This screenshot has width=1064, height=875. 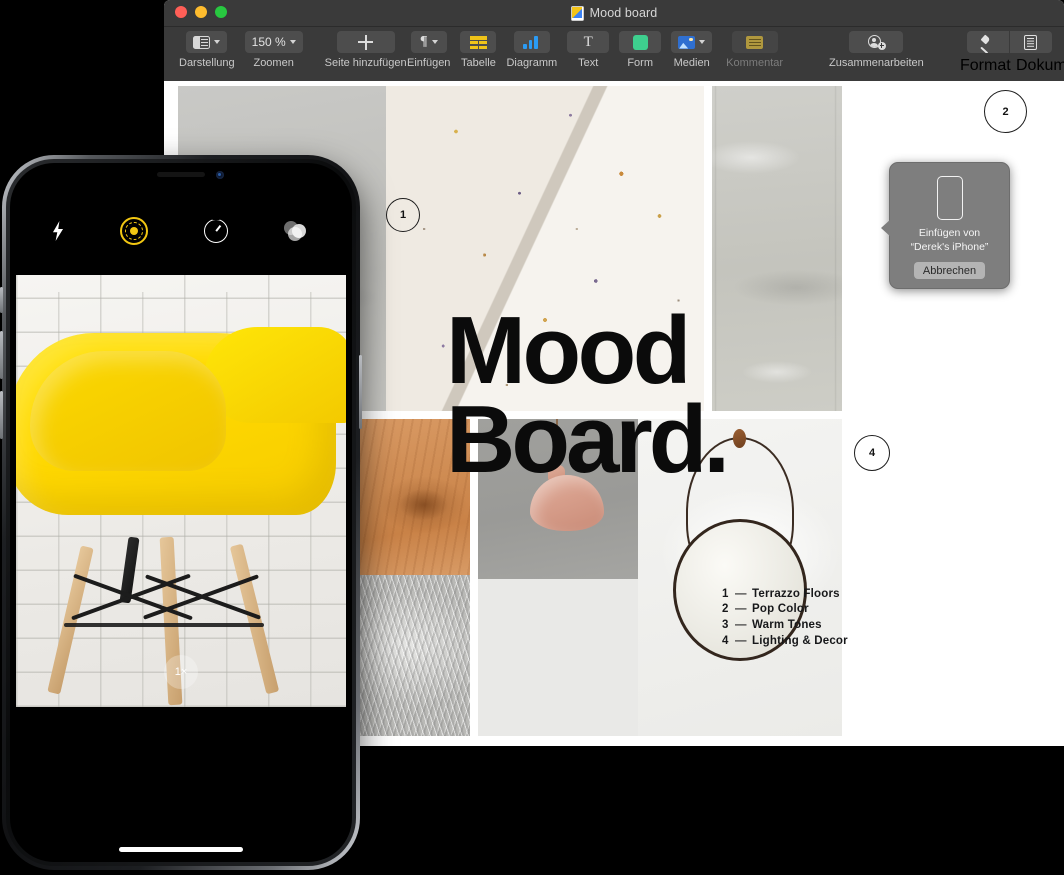 I want to click on gray-fur-rug-tile, so click(x=409, y=655).